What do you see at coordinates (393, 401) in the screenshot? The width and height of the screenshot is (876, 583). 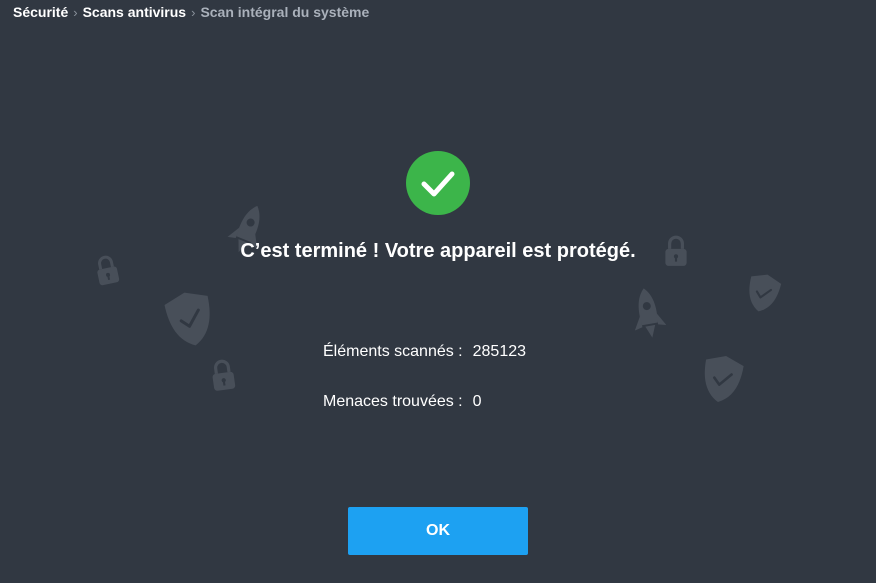 I see `threats-label: Menaces trouvées :` at bounding box center [393, 401].